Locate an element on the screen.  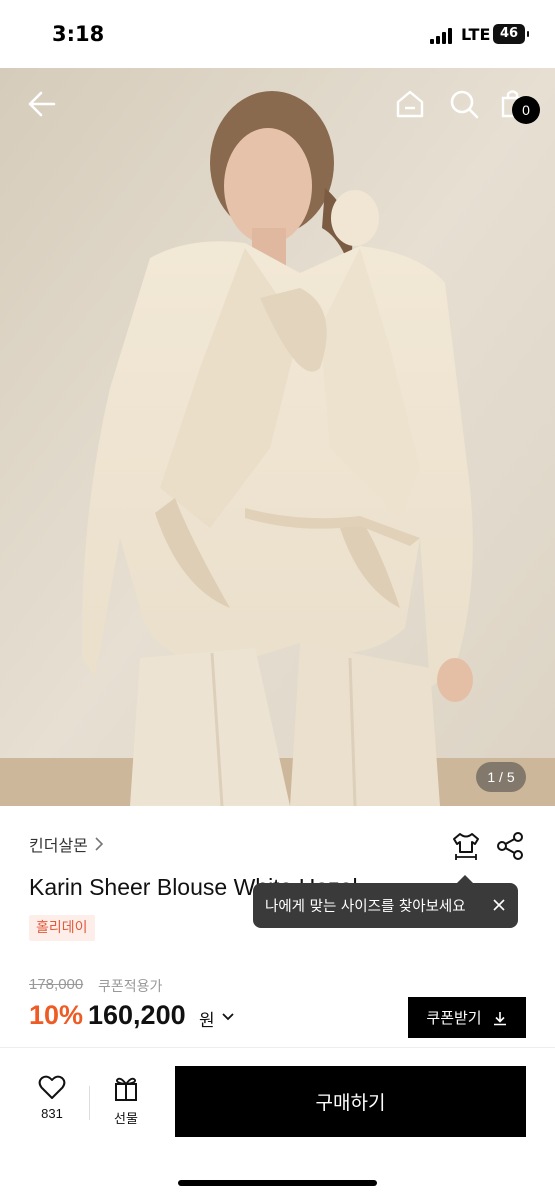
chevron-right-icon is located at coordinates (99, 844).